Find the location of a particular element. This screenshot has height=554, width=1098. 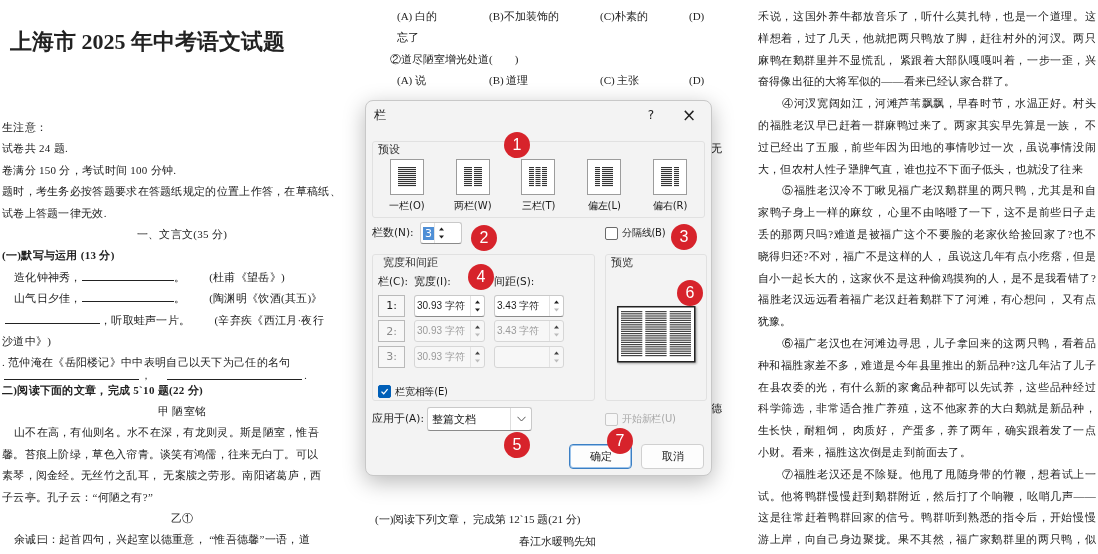

checkbox-label: 分隔线(B) is located at coordinates (644, 233).